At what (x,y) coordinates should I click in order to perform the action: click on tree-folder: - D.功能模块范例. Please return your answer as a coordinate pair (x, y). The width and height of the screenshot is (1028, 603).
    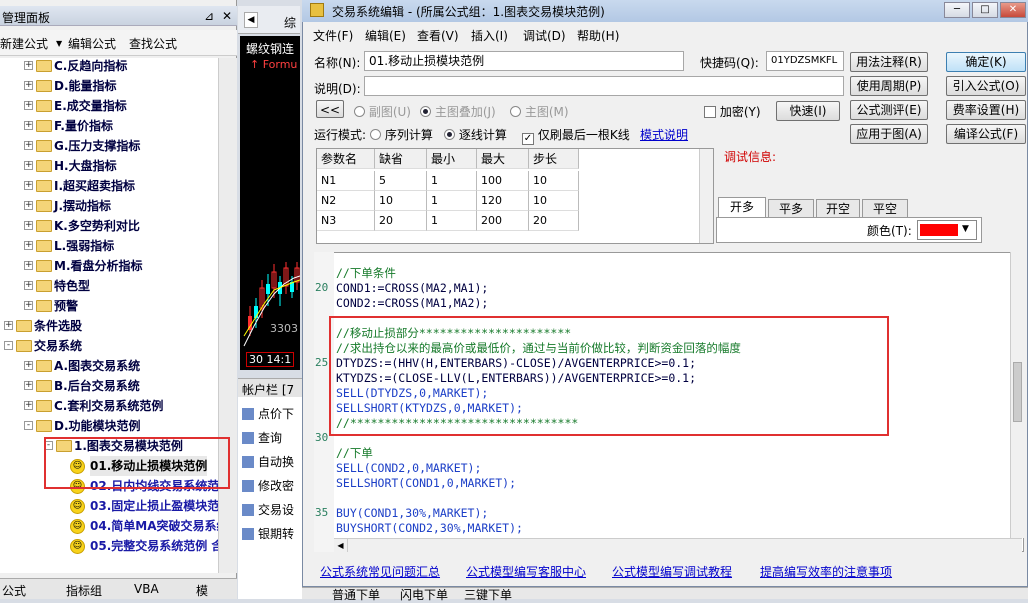
    Looking at the image, I should click on (109, 426).